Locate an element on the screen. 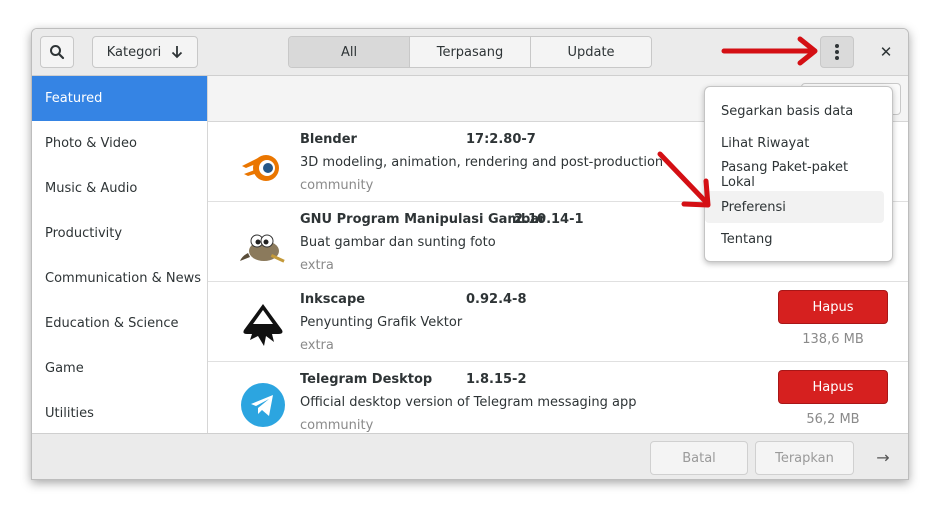 This screenshot has width=942, height=517. sidebar-item-label: Utilities is located at coordinates (69, 413).